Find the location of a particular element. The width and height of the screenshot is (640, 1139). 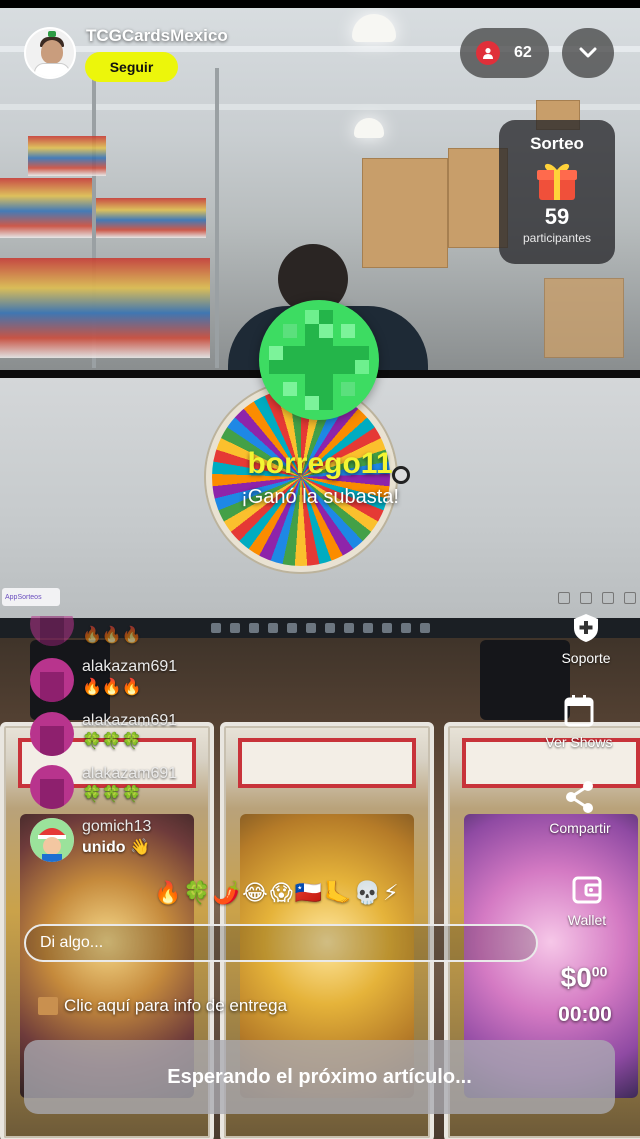

volume-icon is located at coordinates (630, 598).